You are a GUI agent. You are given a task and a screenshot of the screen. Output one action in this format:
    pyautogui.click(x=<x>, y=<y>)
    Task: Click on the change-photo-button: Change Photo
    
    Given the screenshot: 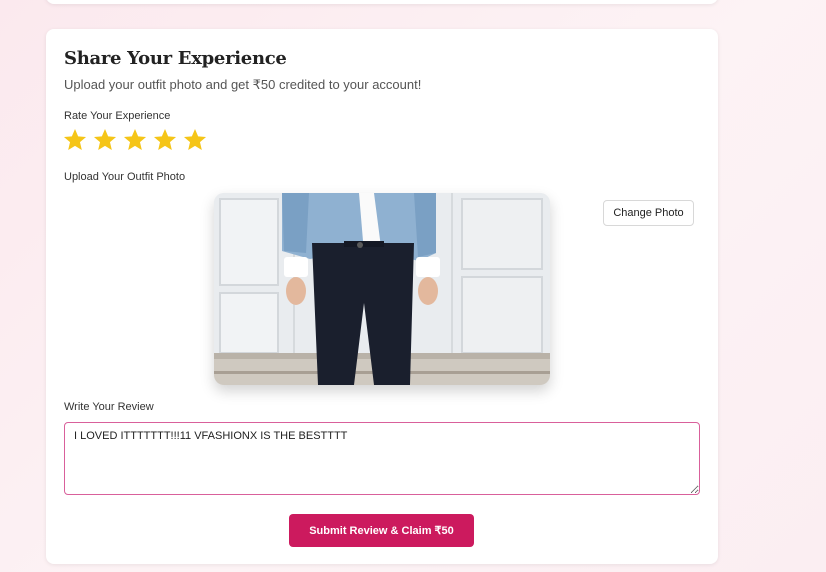 What is the action you would take?
    pyautogui.click(x=648, y=213)
    